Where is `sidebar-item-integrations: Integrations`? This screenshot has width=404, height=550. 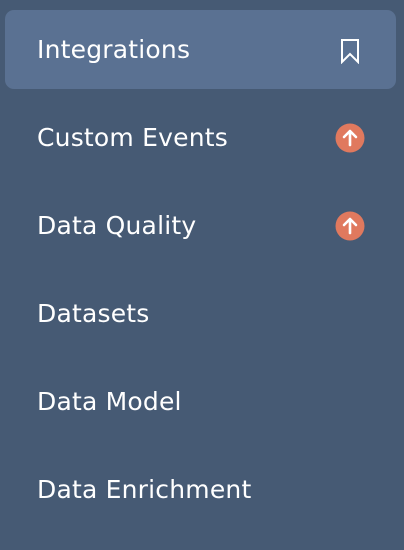 sidebar-item-integrations: Integrations is located at coordinates (200, 49).